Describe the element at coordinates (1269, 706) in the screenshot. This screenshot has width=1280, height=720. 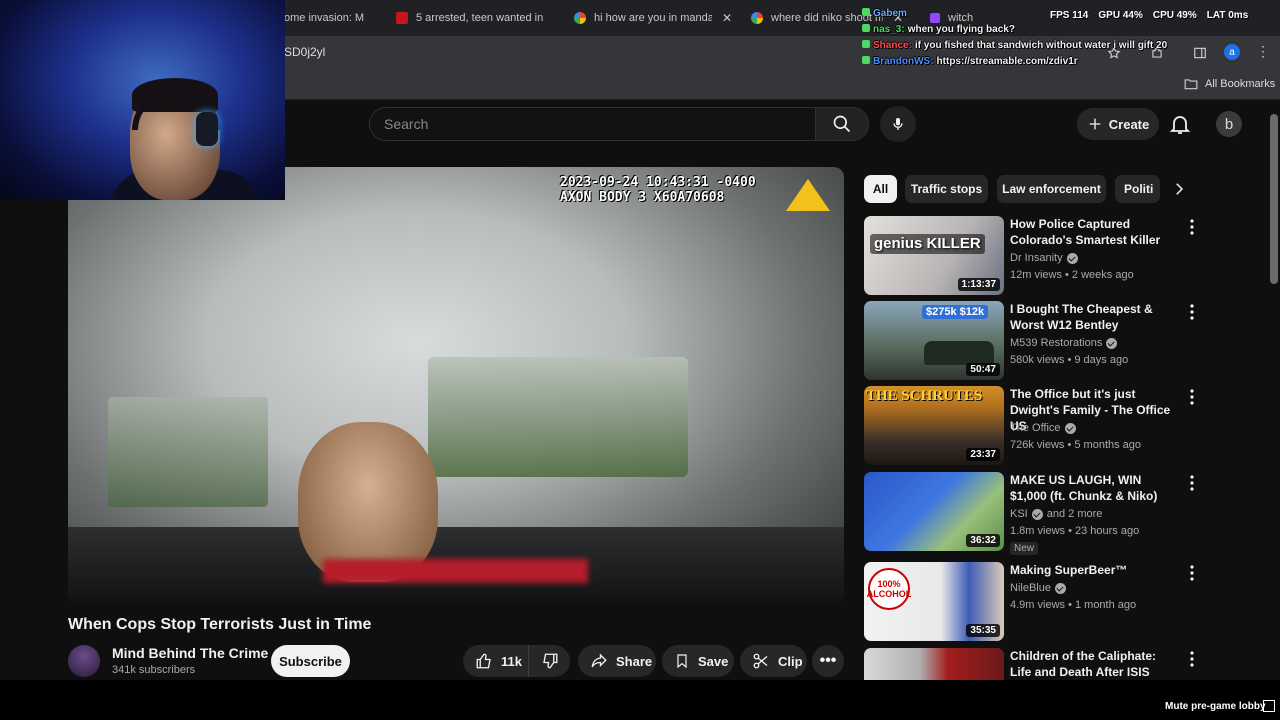
I see `mute-lobby-checkbox` at that location.